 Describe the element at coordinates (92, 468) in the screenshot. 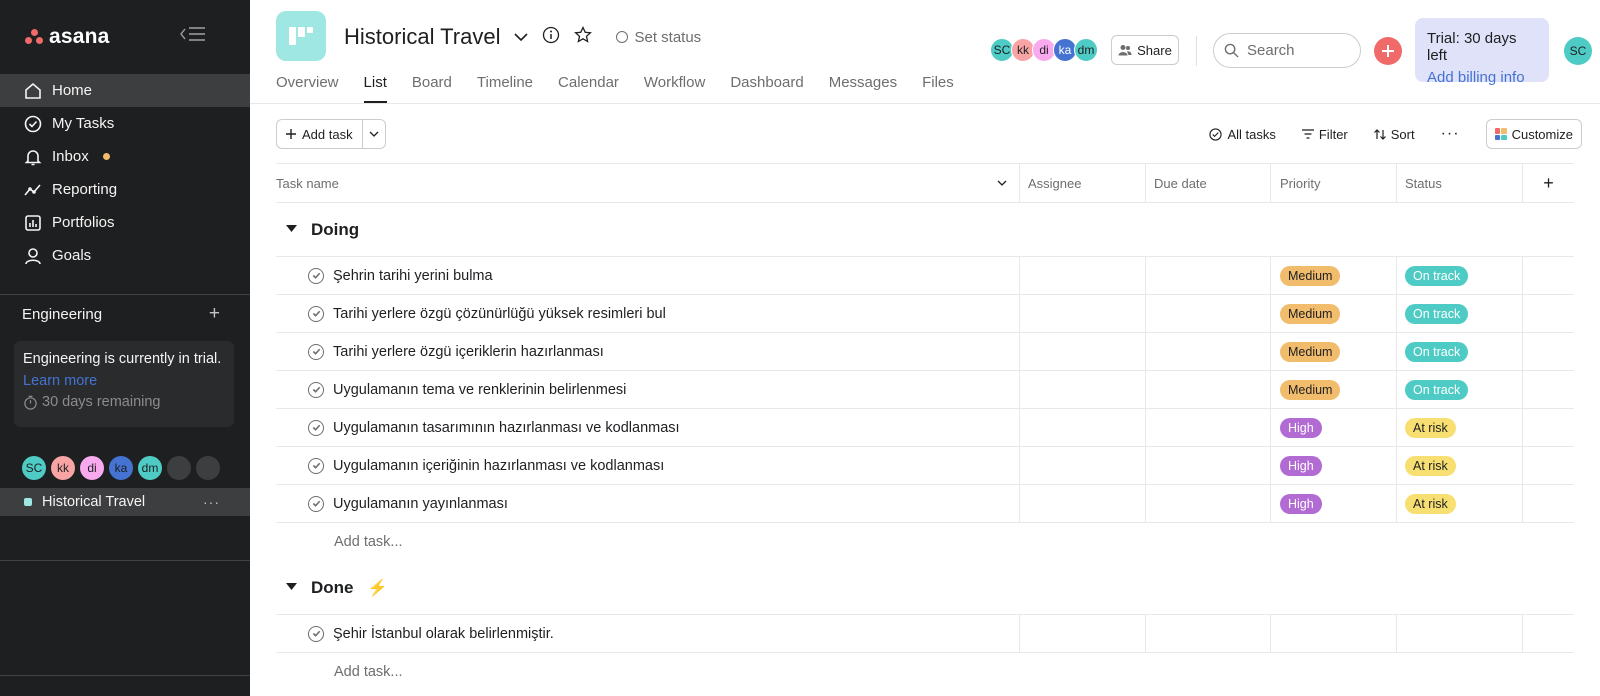

I see `avatar: di` at that location.